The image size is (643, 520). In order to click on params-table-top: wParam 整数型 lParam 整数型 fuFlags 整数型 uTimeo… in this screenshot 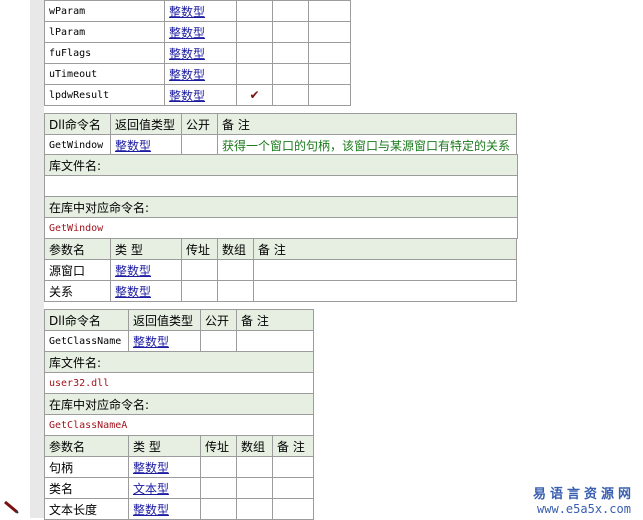, I will do `click(197, 53)`.